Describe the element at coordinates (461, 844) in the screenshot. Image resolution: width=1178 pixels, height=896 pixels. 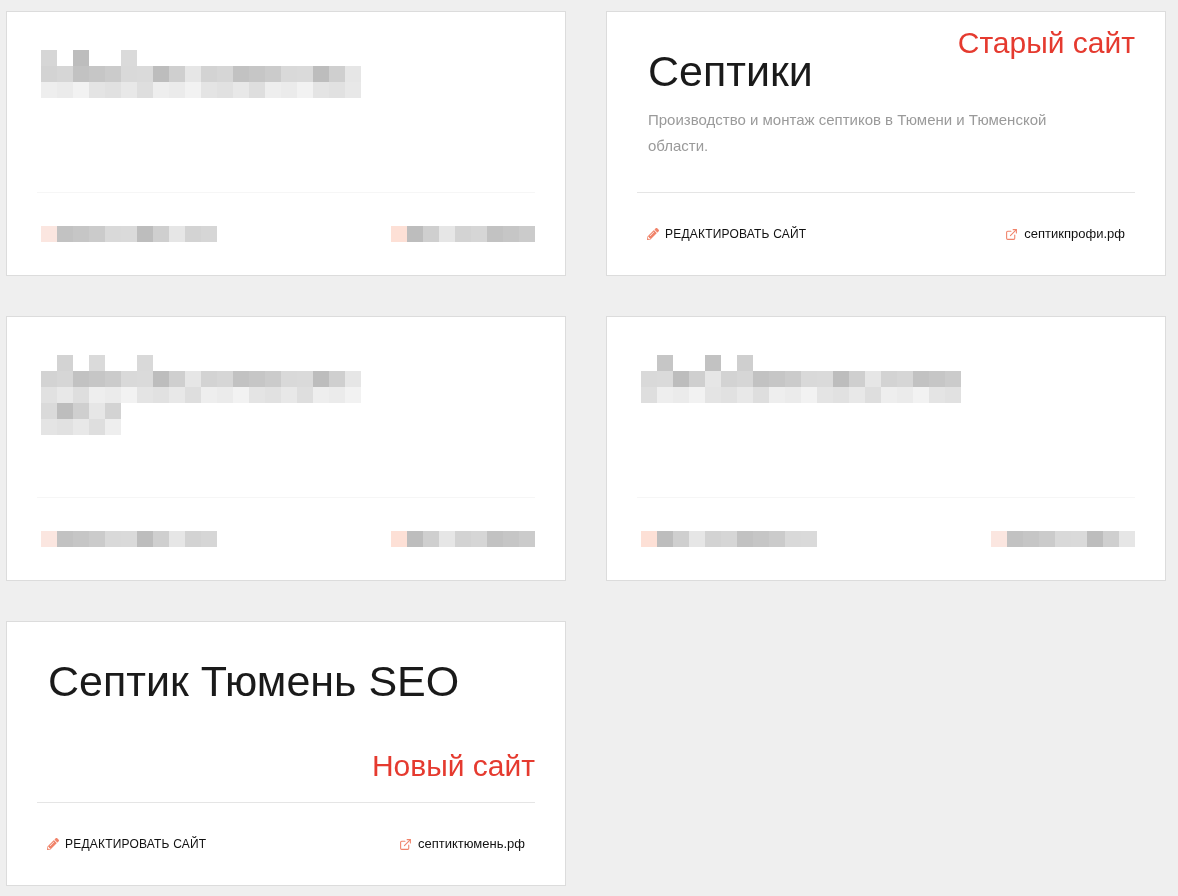
I see `site-url-link: септиктюмень.рф` at that location.